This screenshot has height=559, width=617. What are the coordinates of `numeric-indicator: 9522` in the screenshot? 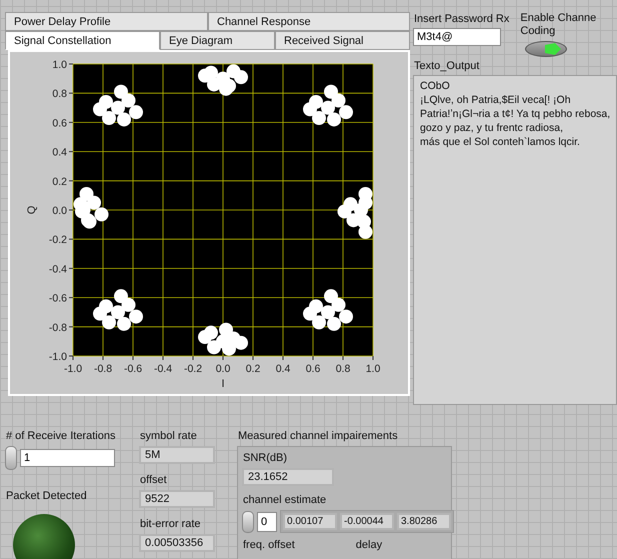 It's located at (177, 499).